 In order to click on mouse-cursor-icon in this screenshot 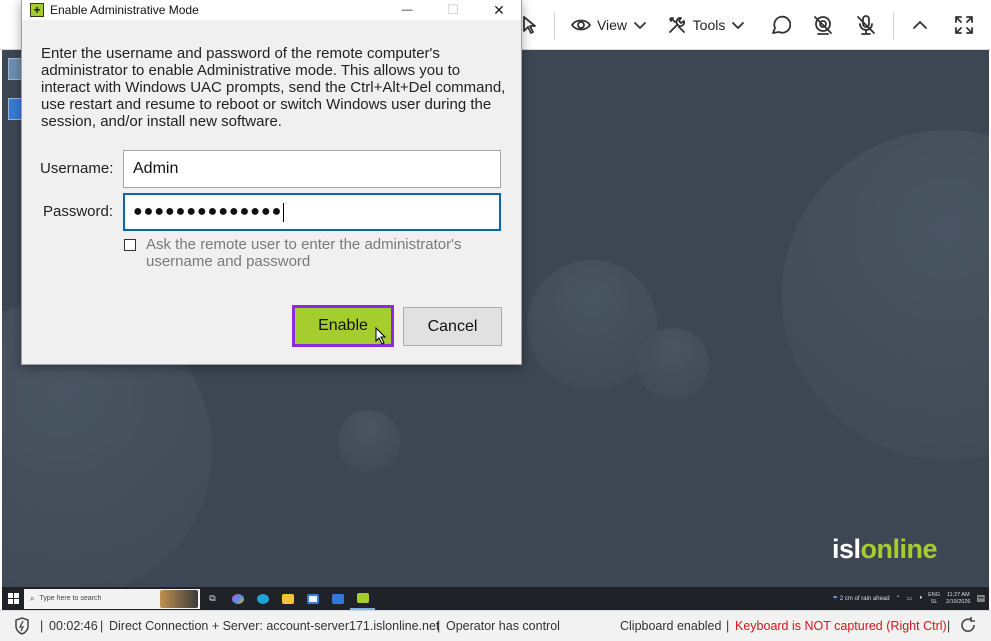, I will do `click(381, 336)`.